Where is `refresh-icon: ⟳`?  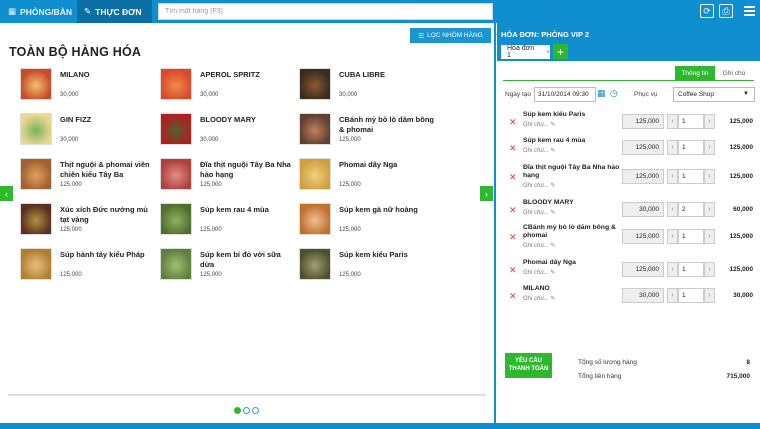
refresh-icon: ⟳ is located at coordinates (707, 11).